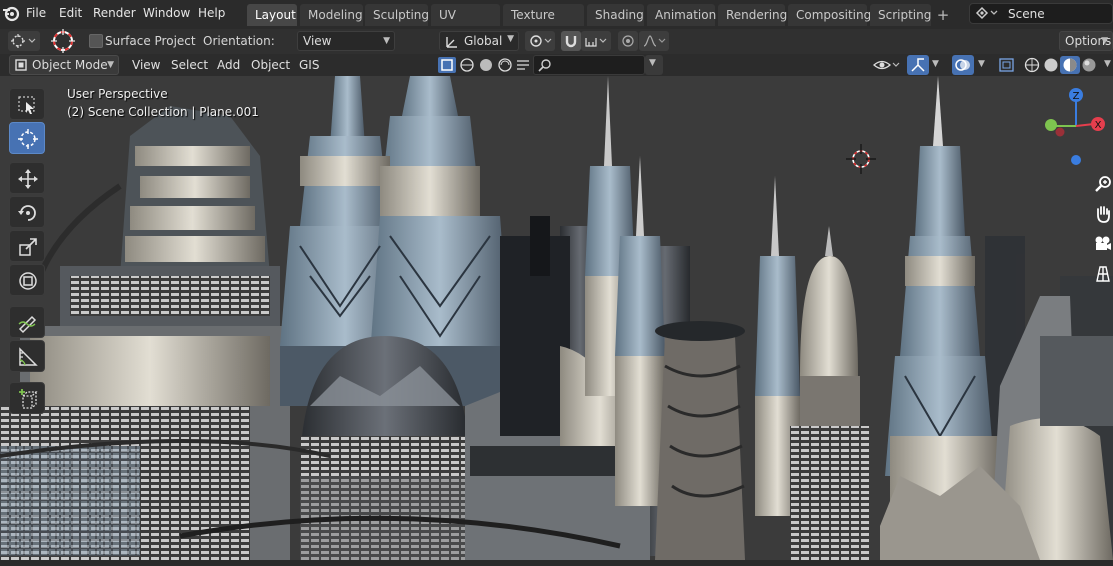 The image size is (1113, 566). I want to click on gizmo-z-label: Z, so click(1076, 96).